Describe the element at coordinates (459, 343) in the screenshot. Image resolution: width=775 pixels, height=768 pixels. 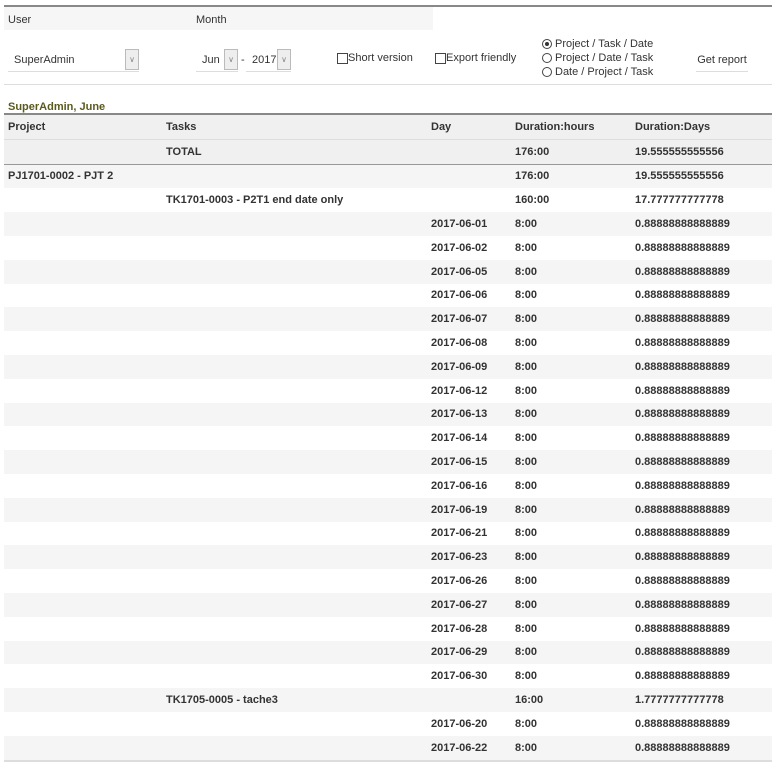
I see `cell-day: 2017-06-08` at that location.